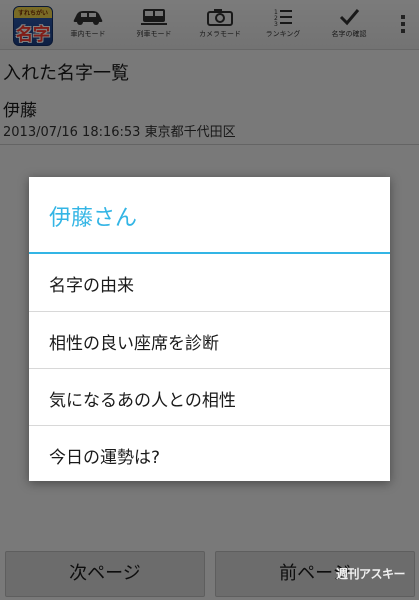 This screenshot has height=600, width=419. What do you see at coordinates (209, 453) in the screenshot?
I see `menu-item-today-fortune: 今日の運勢は?` at bounding box center [209, 453].